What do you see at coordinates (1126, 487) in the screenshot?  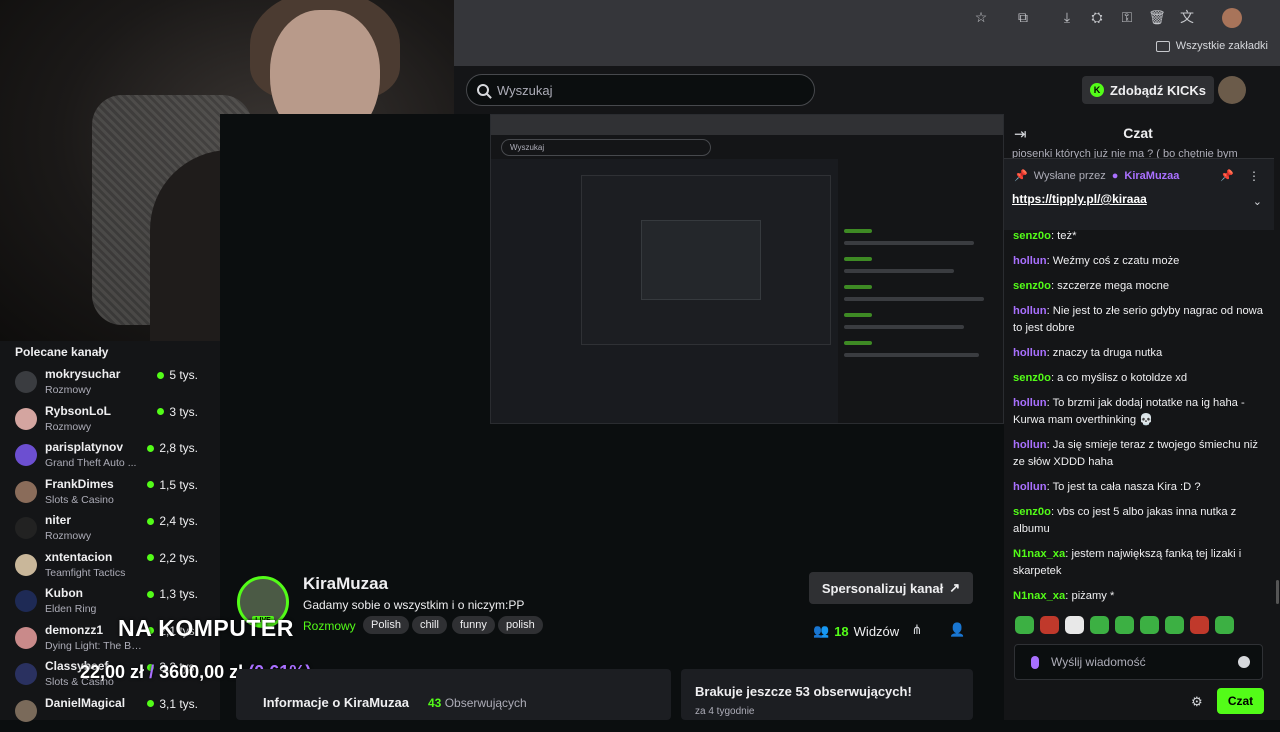 I see `chat-message-text: To jest ta cała nasza Kira :D ?` at bounding box center [1126, 487].